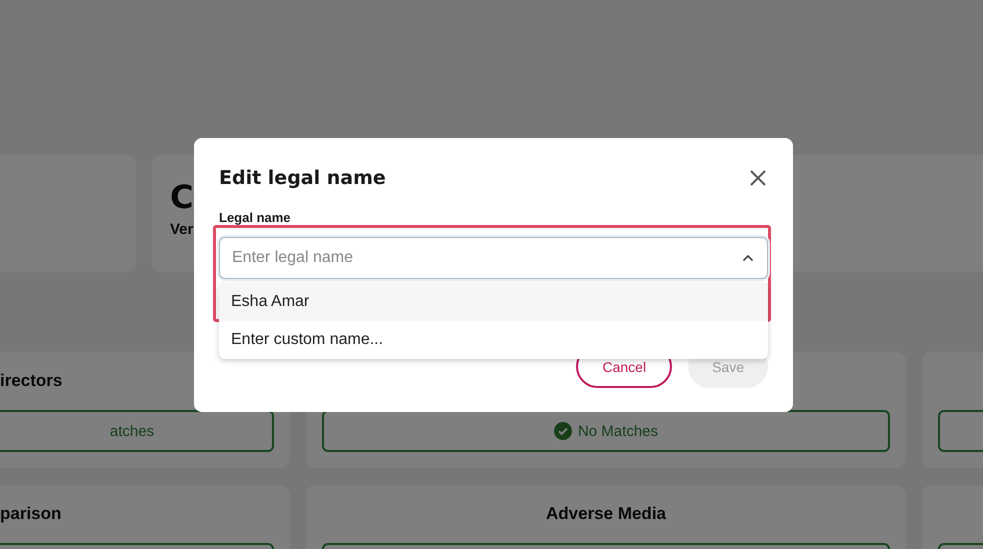  I want to click on dialog-title: Edit legal name, so click(302, 178).